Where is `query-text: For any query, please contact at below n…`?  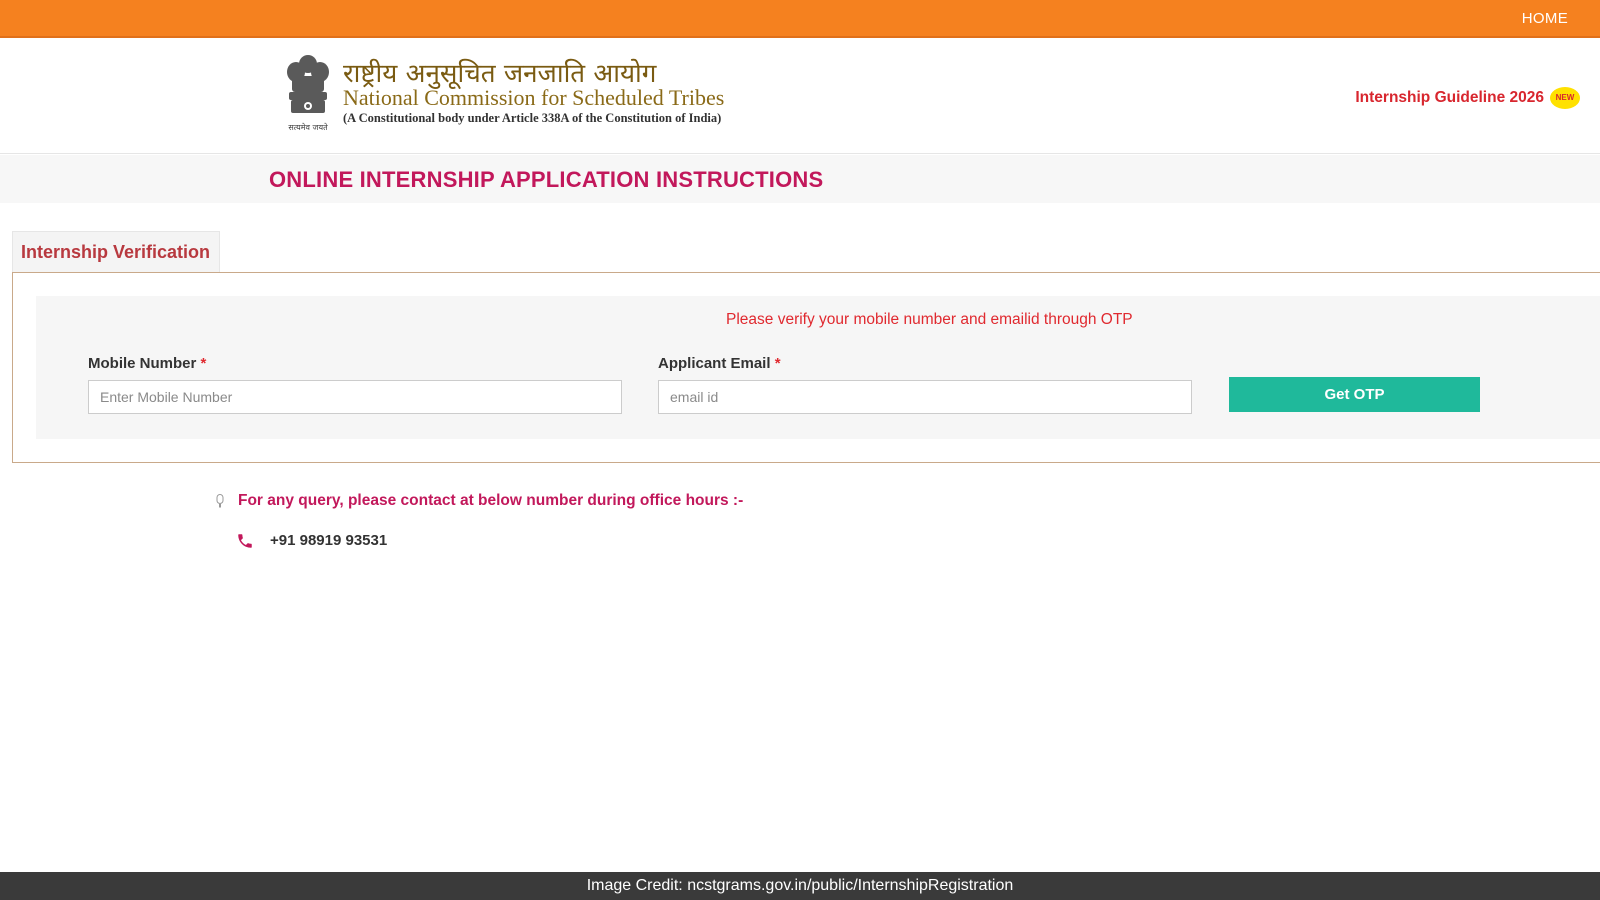 query-text: For any query, please contact at below n… is located at coordinates (491, 500).